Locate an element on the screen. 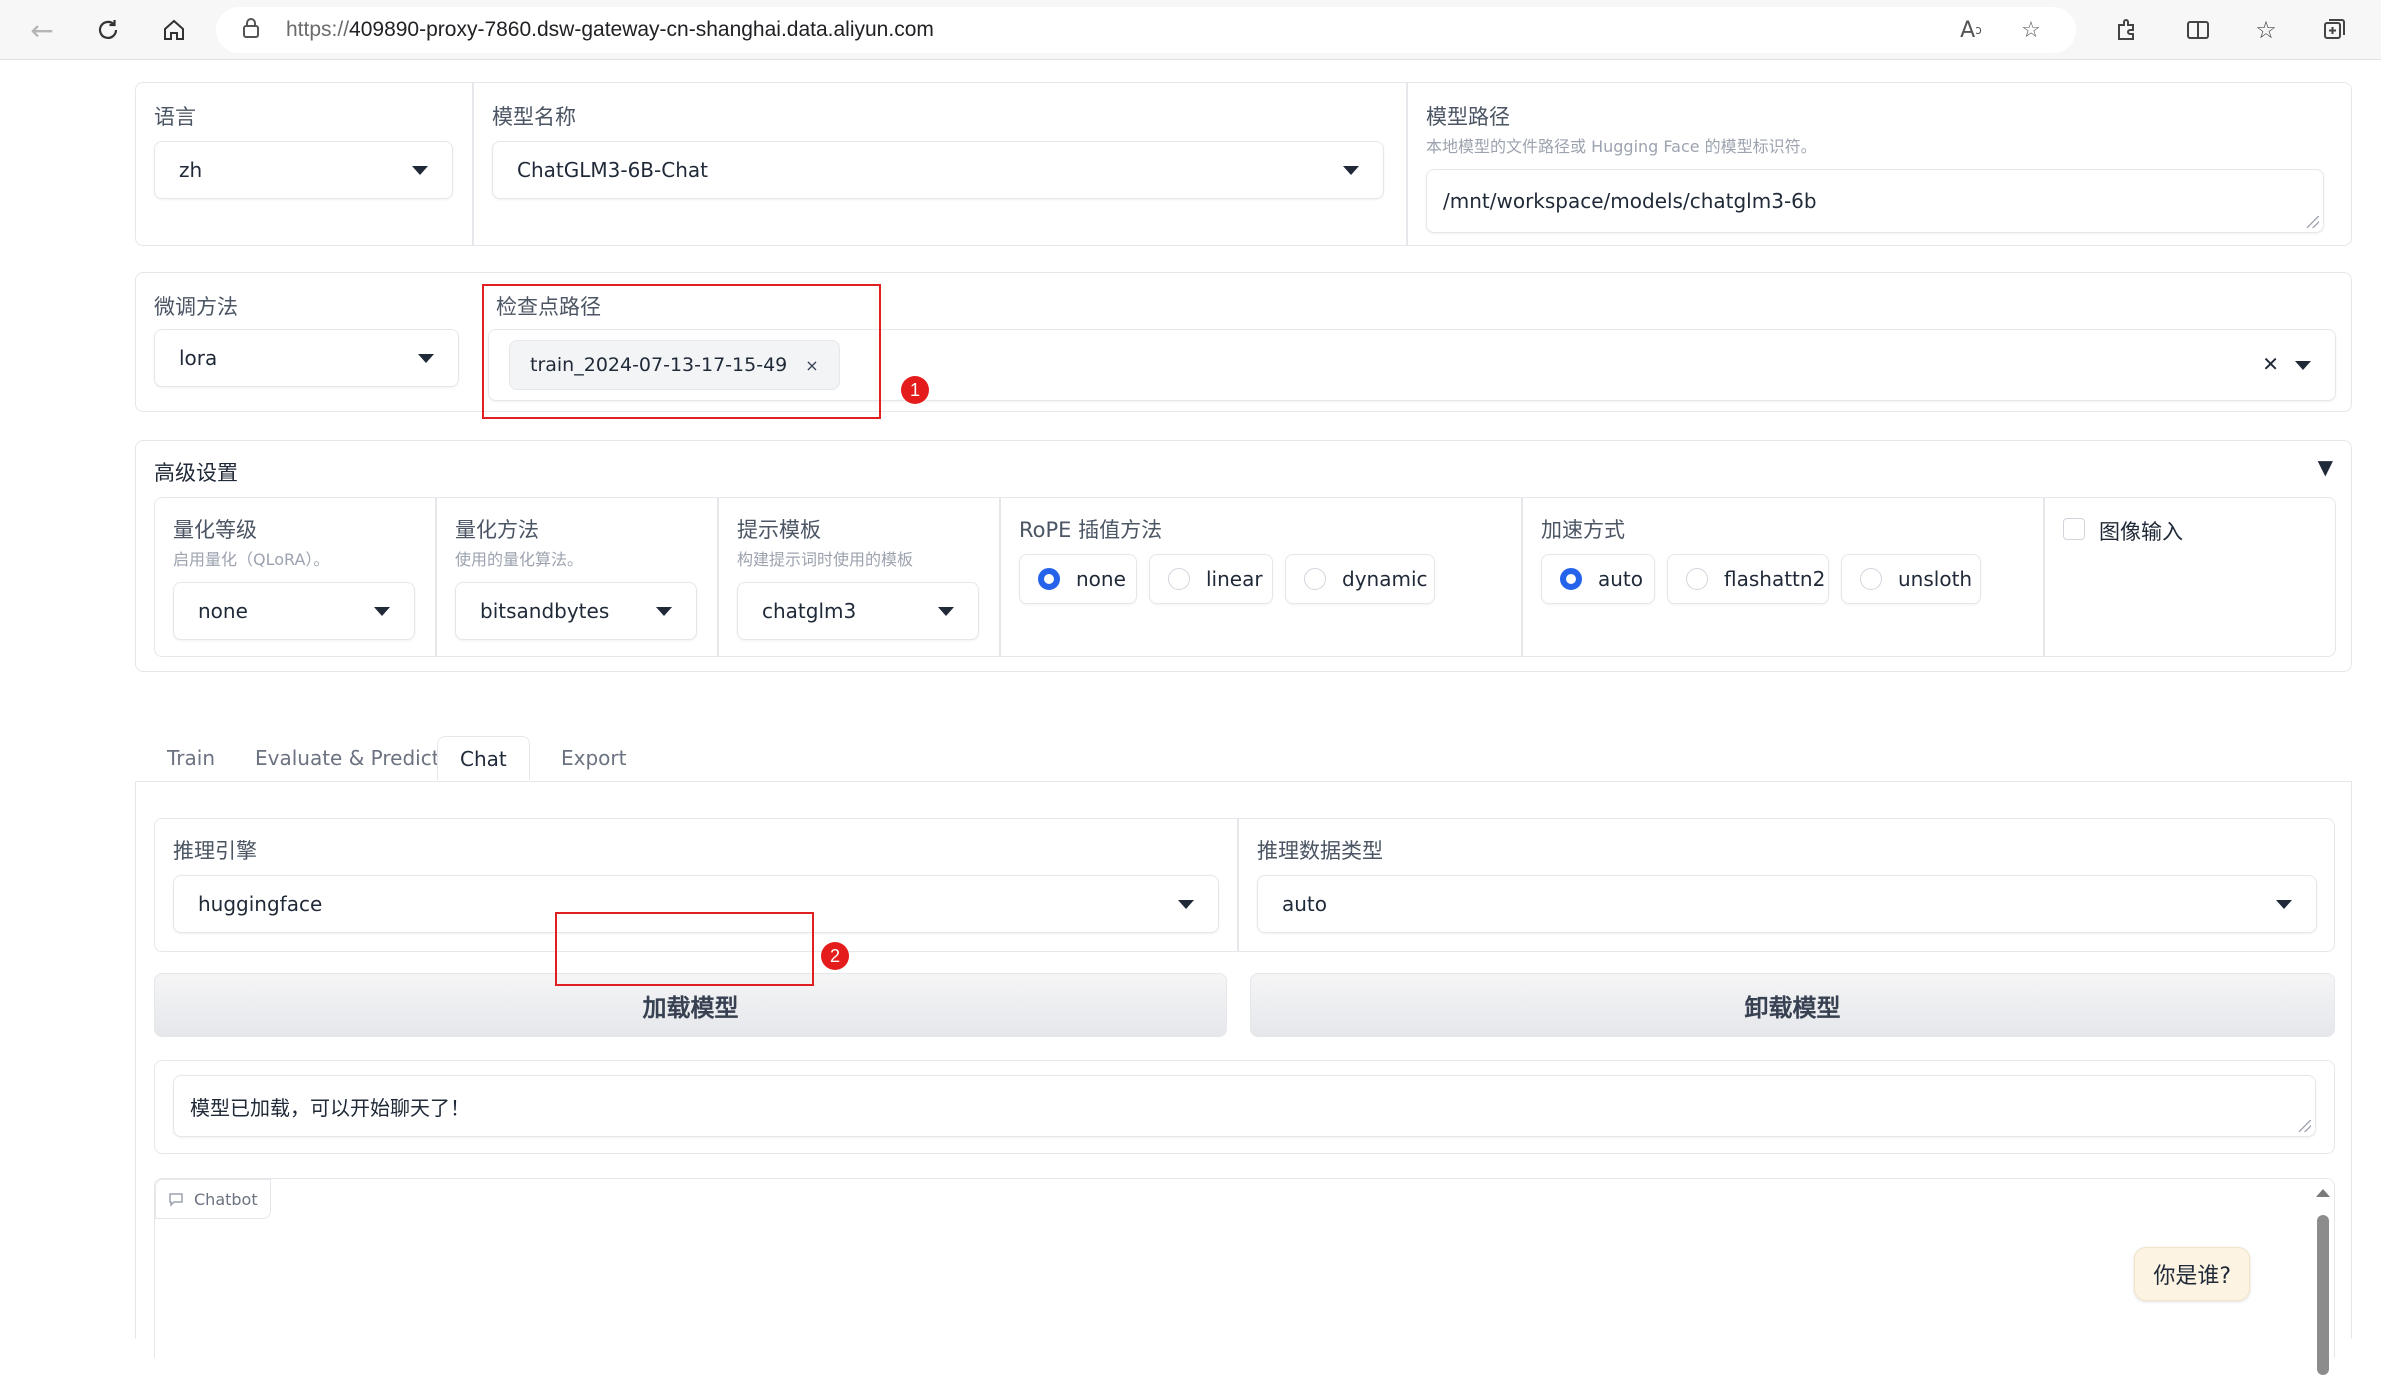 The image size is (2381, 1375). model-name-value: ChatGLM3-6B-Chat is located at coordinates (612, 170).